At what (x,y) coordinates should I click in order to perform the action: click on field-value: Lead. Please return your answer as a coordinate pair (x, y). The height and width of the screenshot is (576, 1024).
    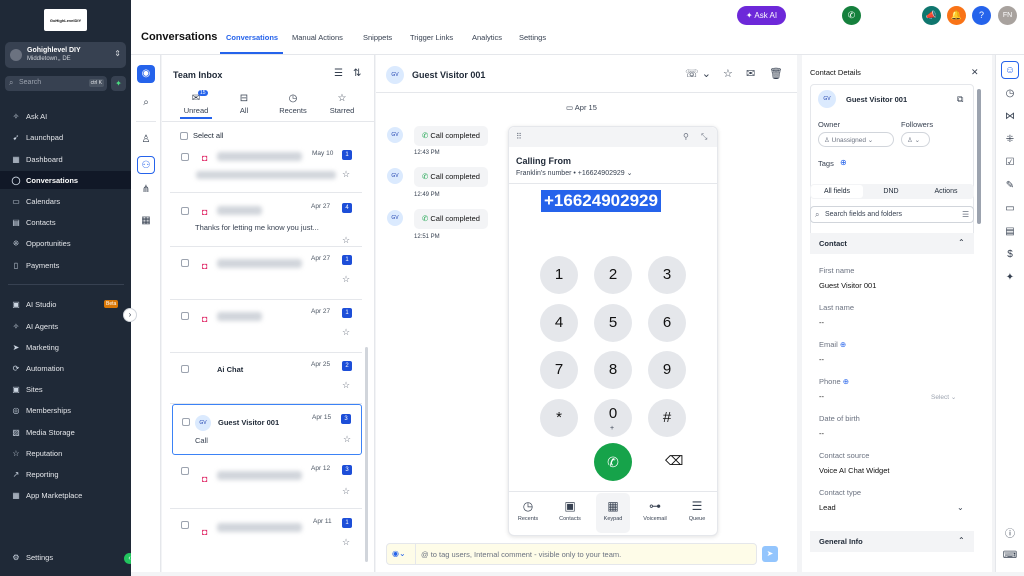
    Looking at the image, I should click on (827, 507).